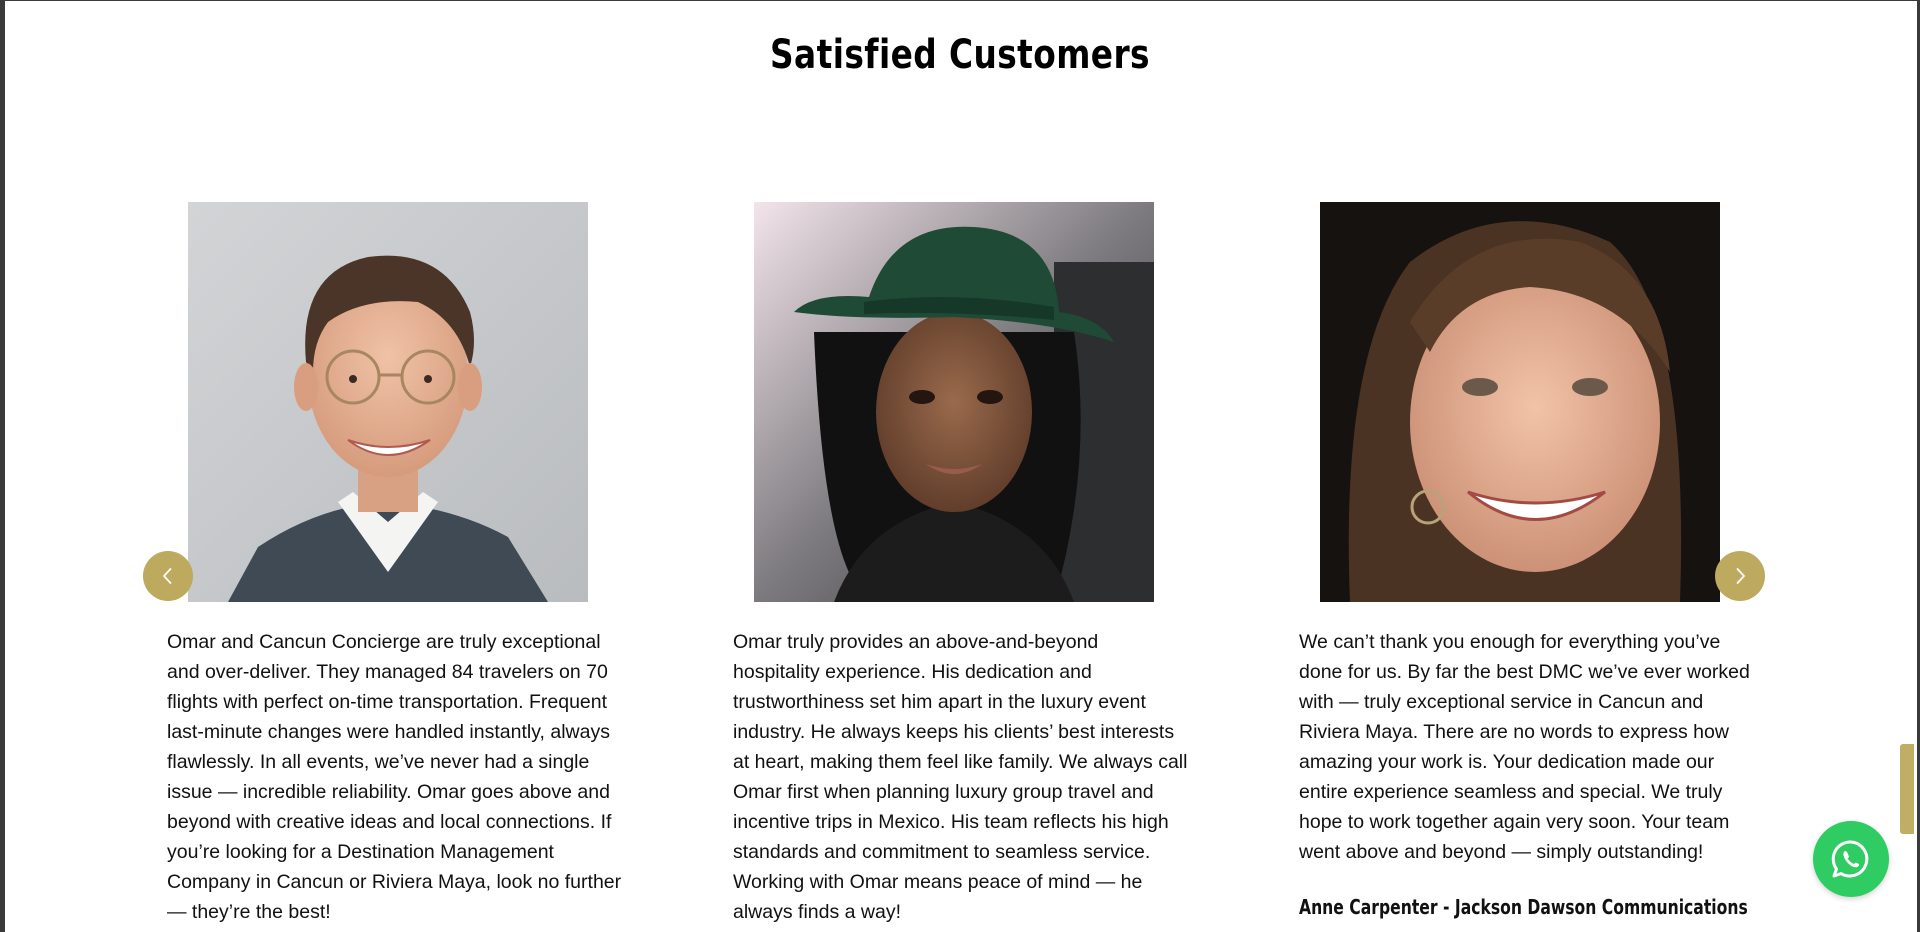 The image size is (1920, 932). I want to click on carousel-prev-button, so click(168, 576).